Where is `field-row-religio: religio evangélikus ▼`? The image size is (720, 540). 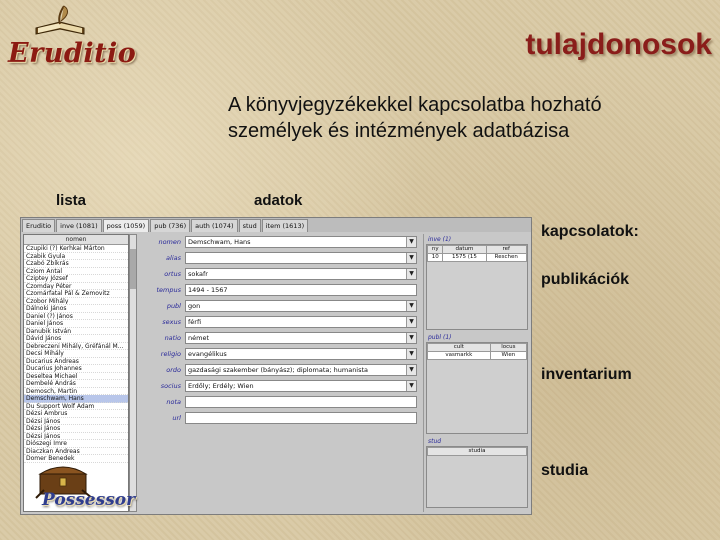 field-row-religio: religio evangélikus ▼ is located at coordinates (280, 354).